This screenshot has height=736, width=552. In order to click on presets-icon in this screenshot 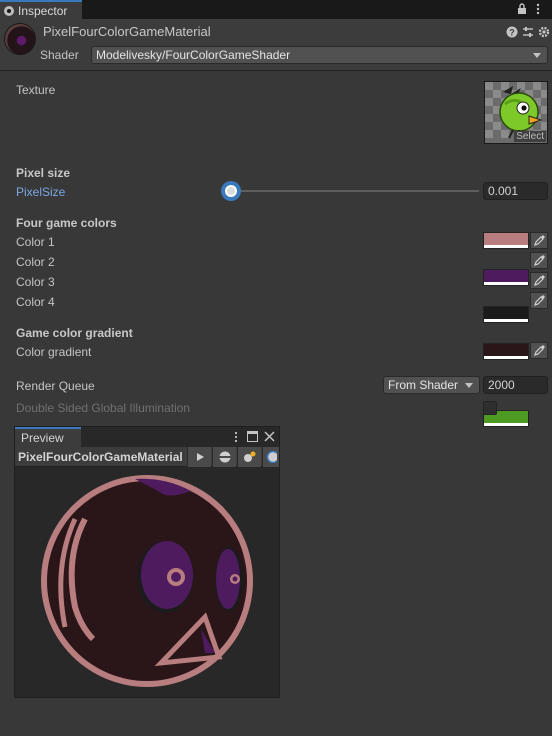, I will do `click(528, 32)`.